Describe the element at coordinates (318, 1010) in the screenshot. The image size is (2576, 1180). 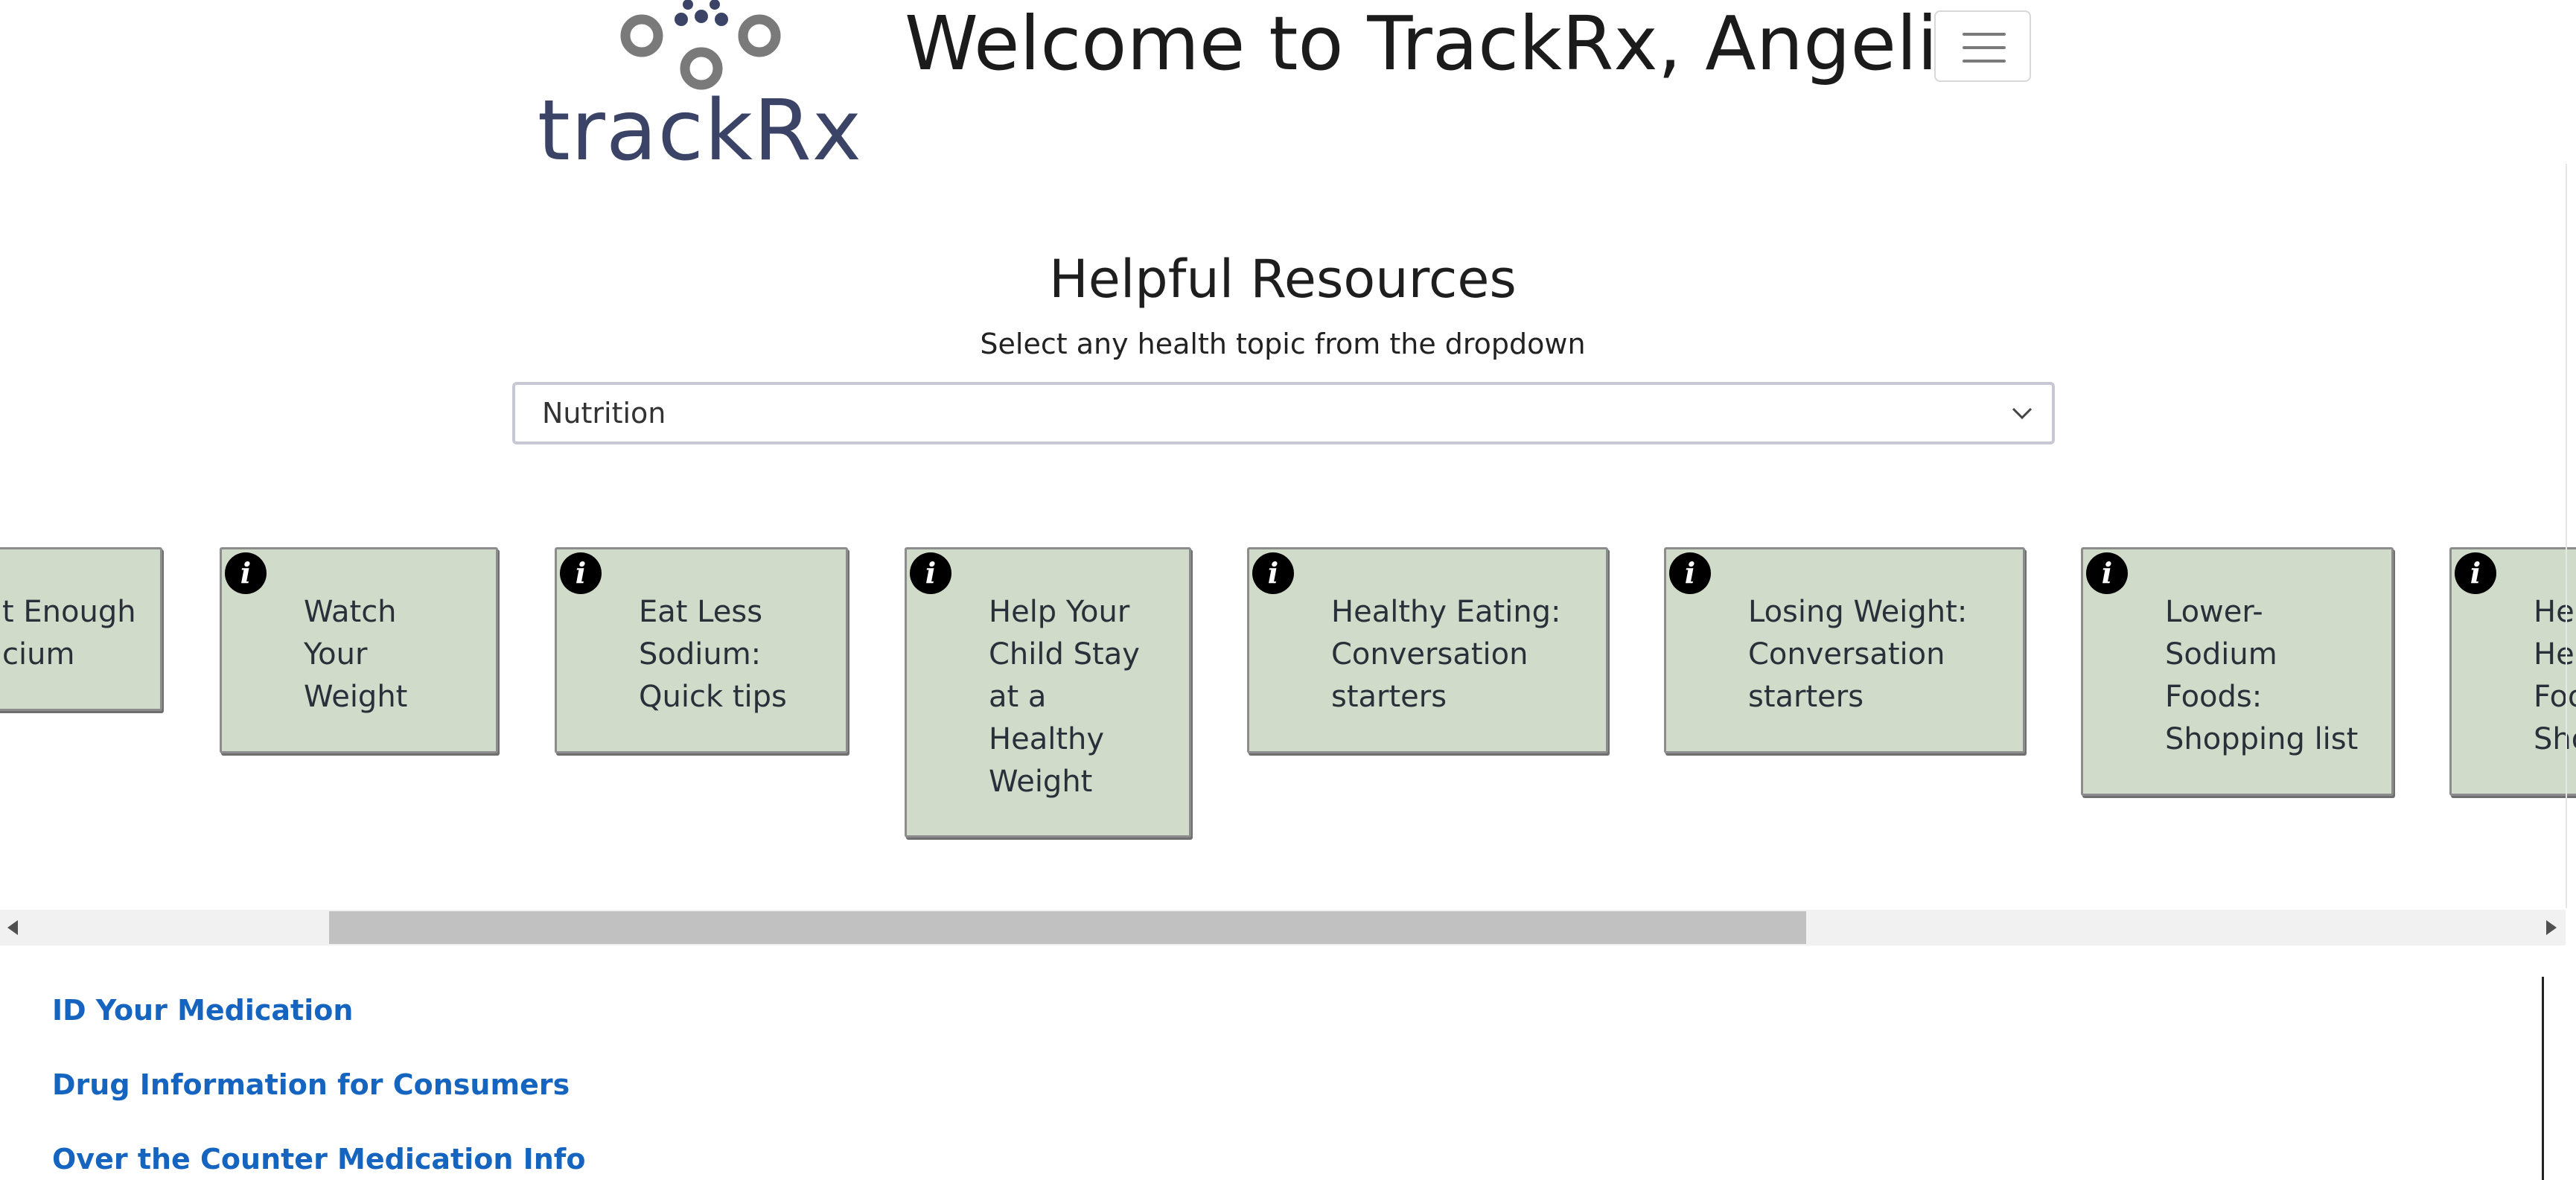
I see `link-id-your-medication: ID Your Medication` at that location.